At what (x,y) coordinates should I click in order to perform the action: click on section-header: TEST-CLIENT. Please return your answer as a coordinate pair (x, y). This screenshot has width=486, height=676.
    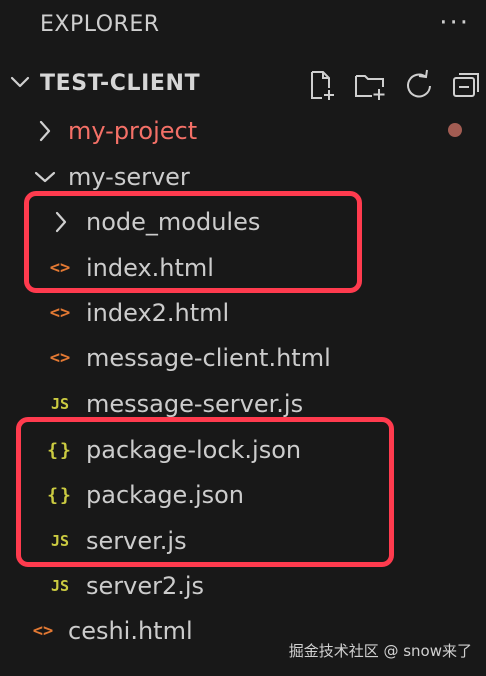
    Looking at the image, I should click on (243, 85).